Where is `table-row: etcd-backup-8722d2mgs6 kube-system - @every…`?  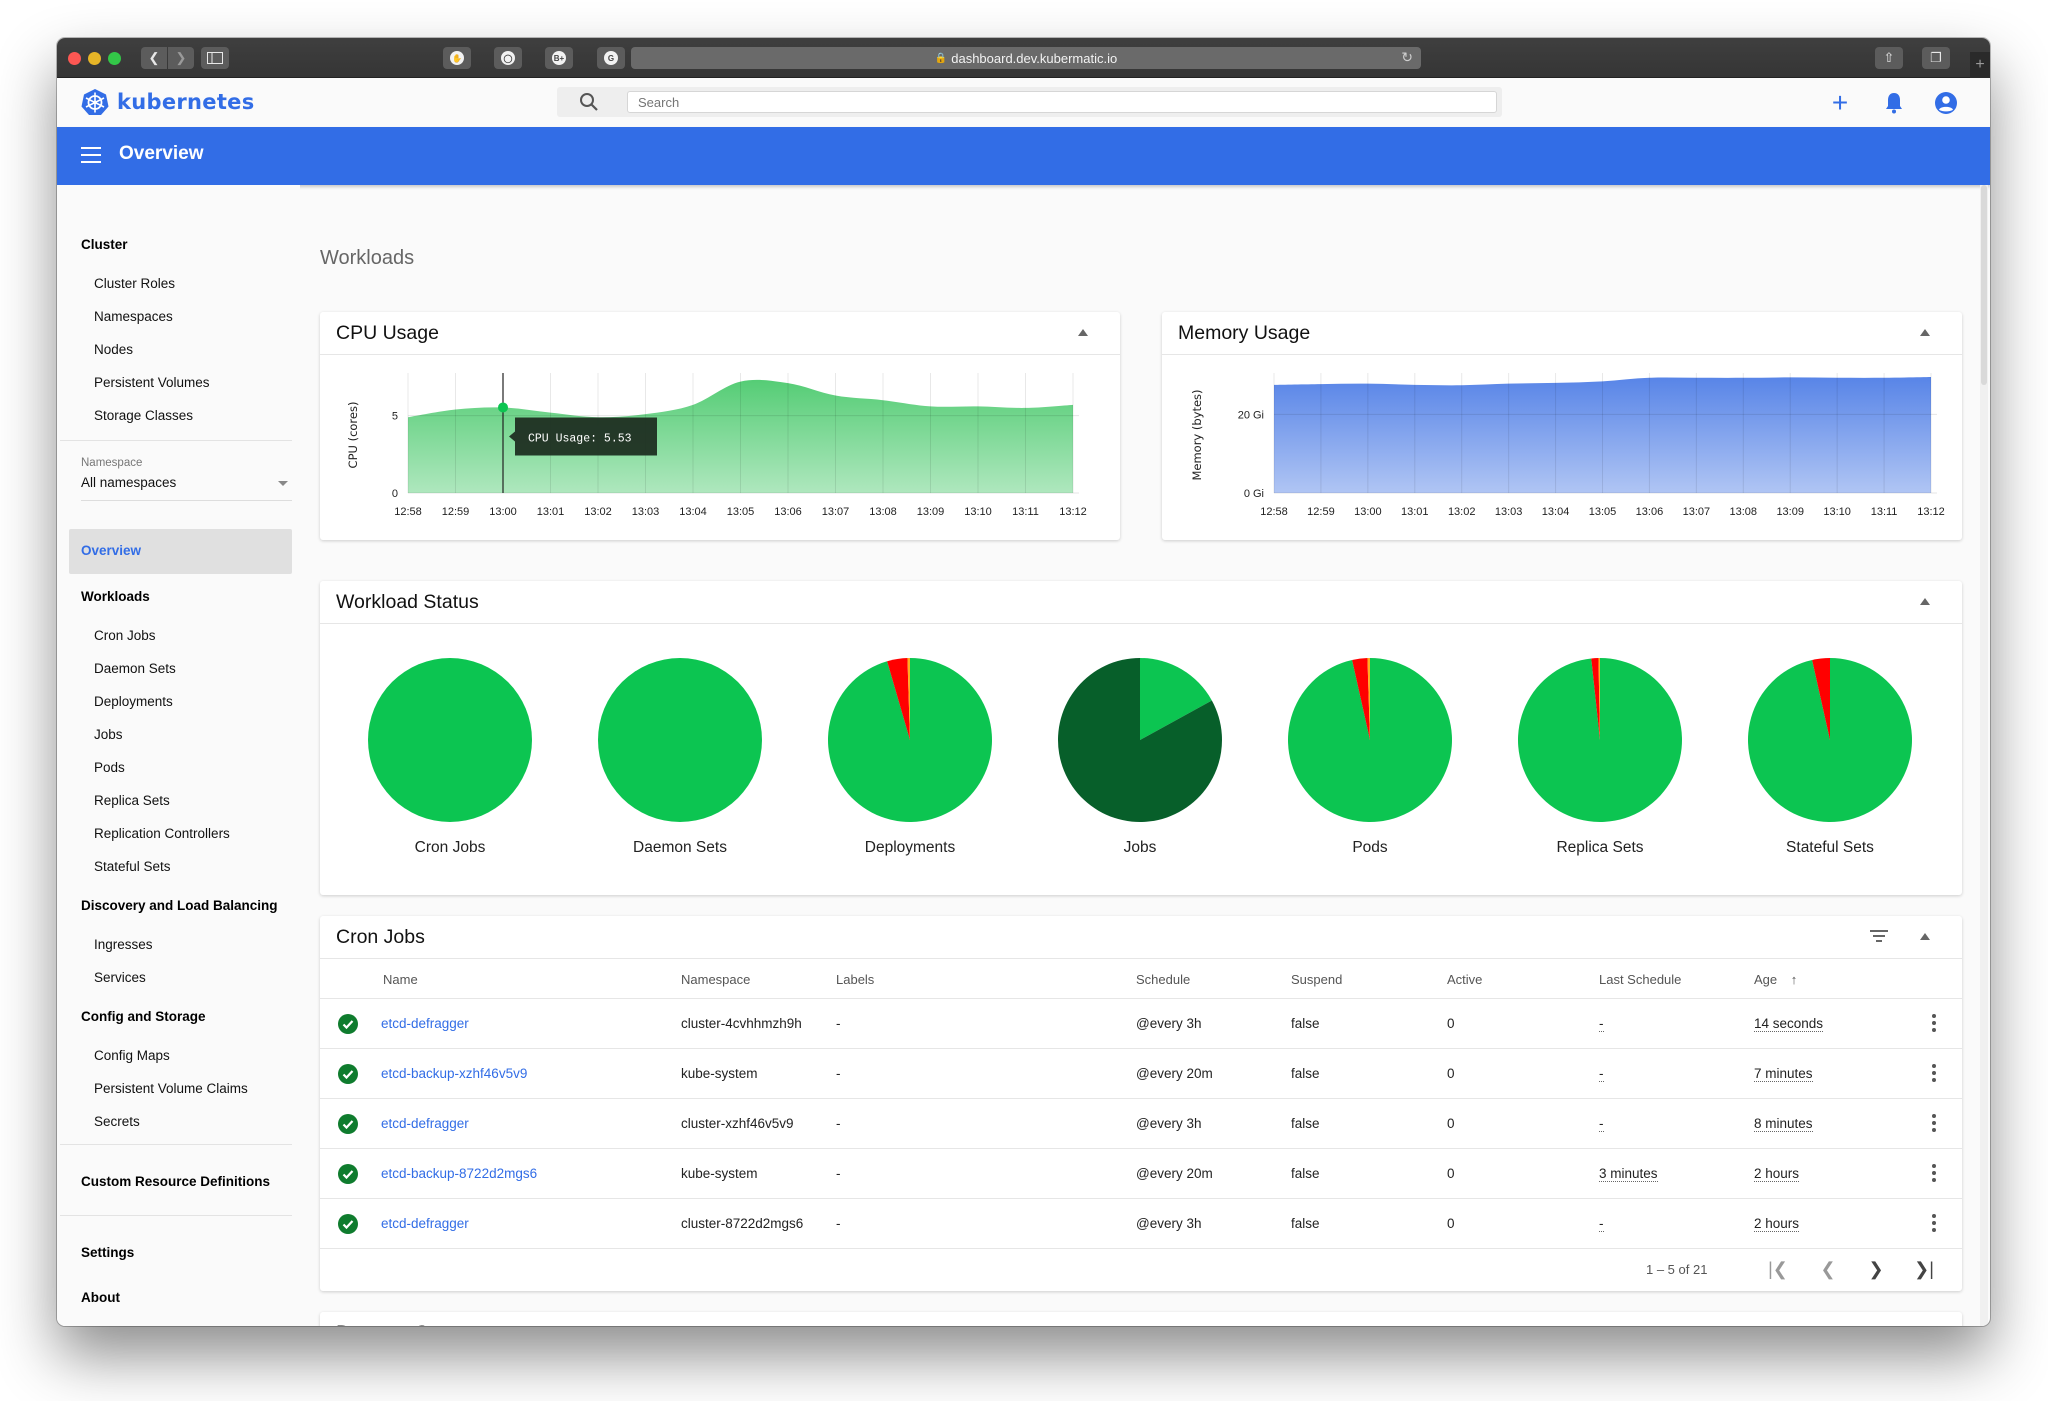 table-row: etcd-backup-8722d2mgs6 kube-system - @every… is located at coordinates (1141, 1174).